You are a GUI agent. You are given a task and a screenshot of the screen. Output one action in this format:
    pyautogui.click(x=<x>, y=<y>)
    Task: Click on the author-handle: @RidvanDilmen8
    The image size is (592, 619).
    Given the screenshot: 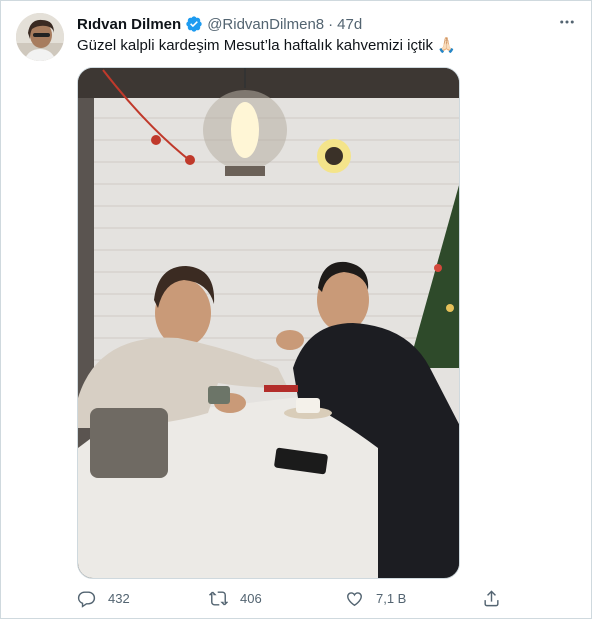 What is the action you would take?
    pyautogui.click(x=265, y=24)
    